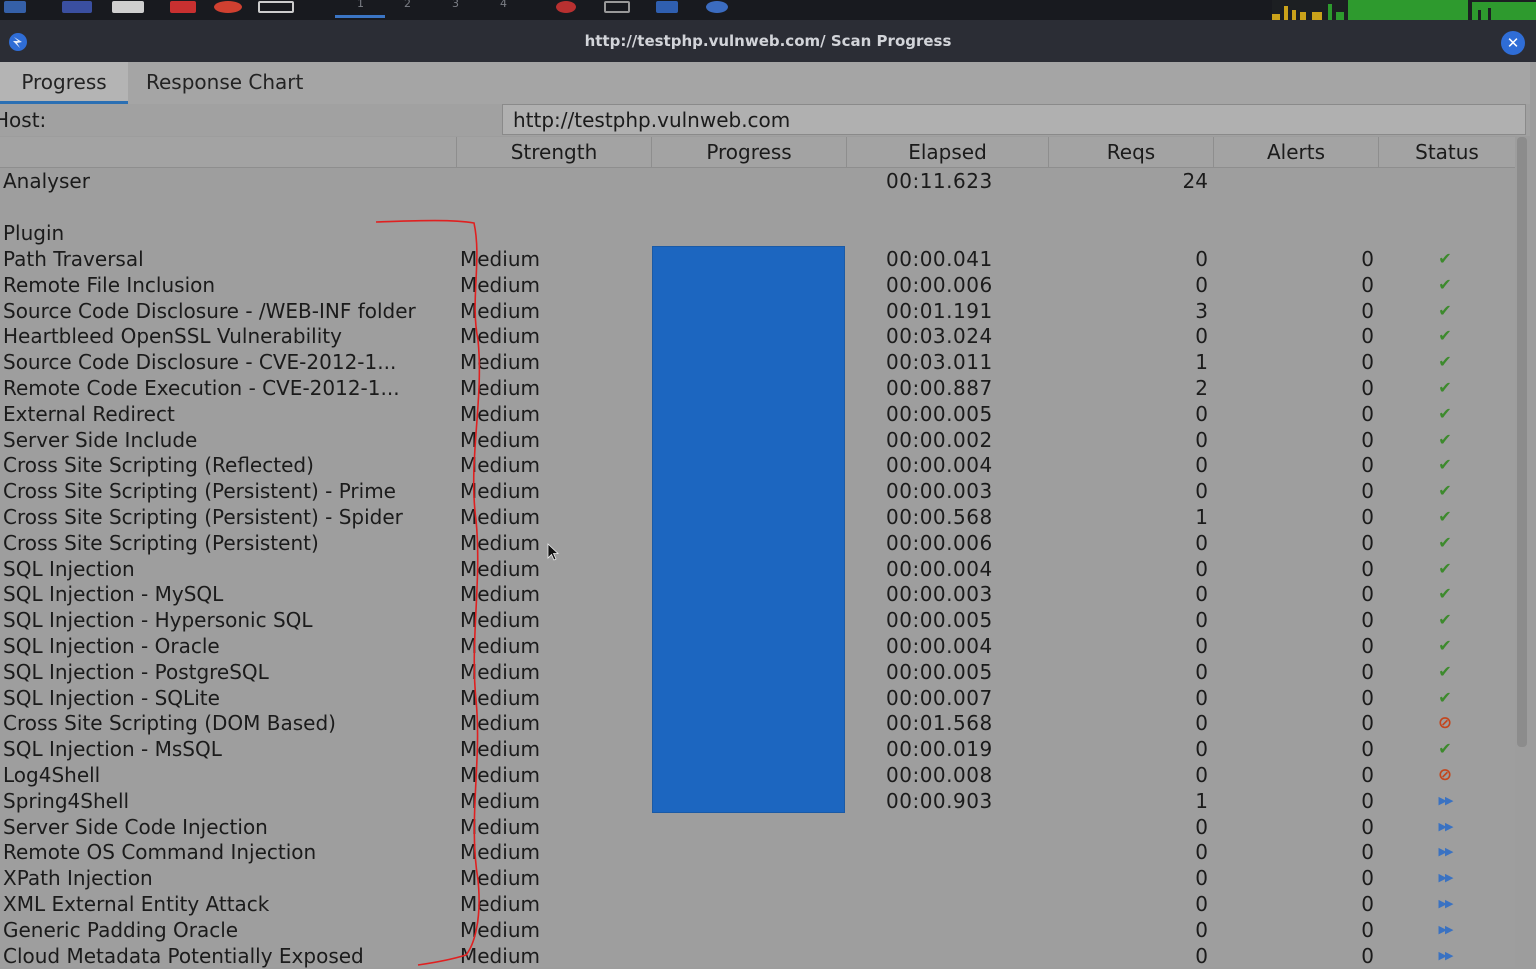  I want to click on plugin-elapsed: 00:00.008, so click(939, 775).